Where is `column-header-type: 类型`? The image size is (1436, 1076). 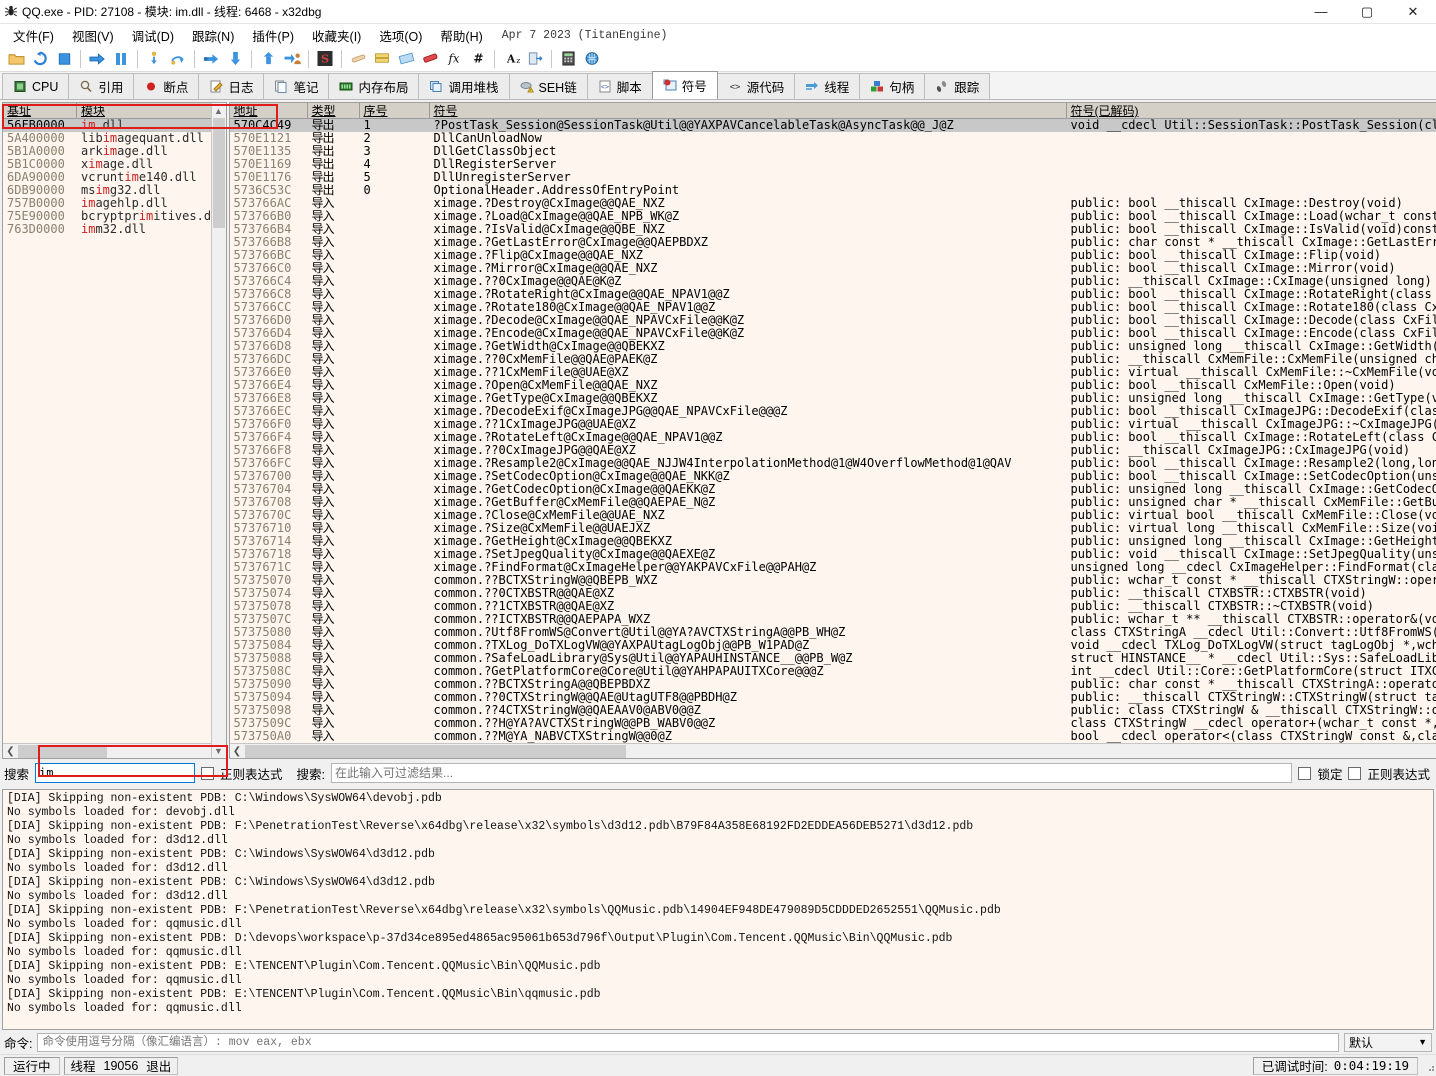 column-header-type: 类型 is located at coordinates (334, 110).